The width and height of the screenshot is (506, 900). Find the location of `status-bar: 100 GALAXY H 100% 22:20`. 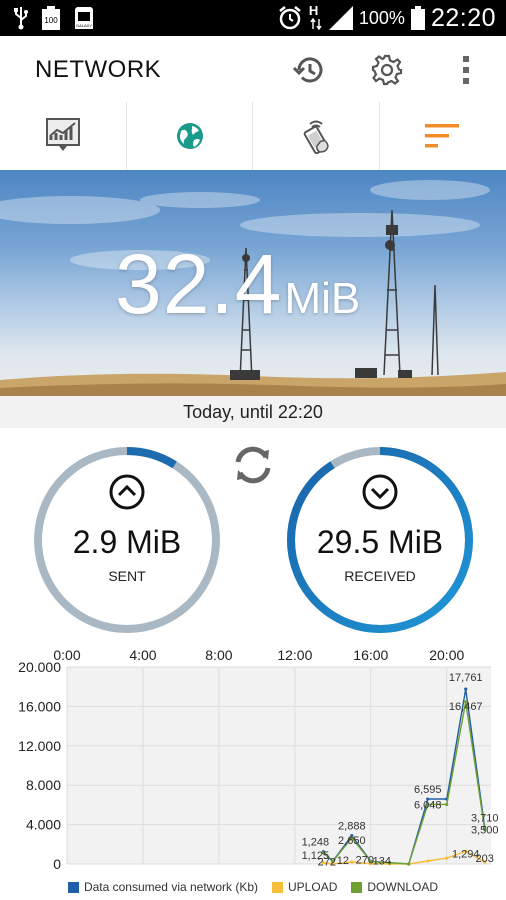

status-bar: 100 GALAXY H 100% 22:20 is located at coordinates (253, 18).